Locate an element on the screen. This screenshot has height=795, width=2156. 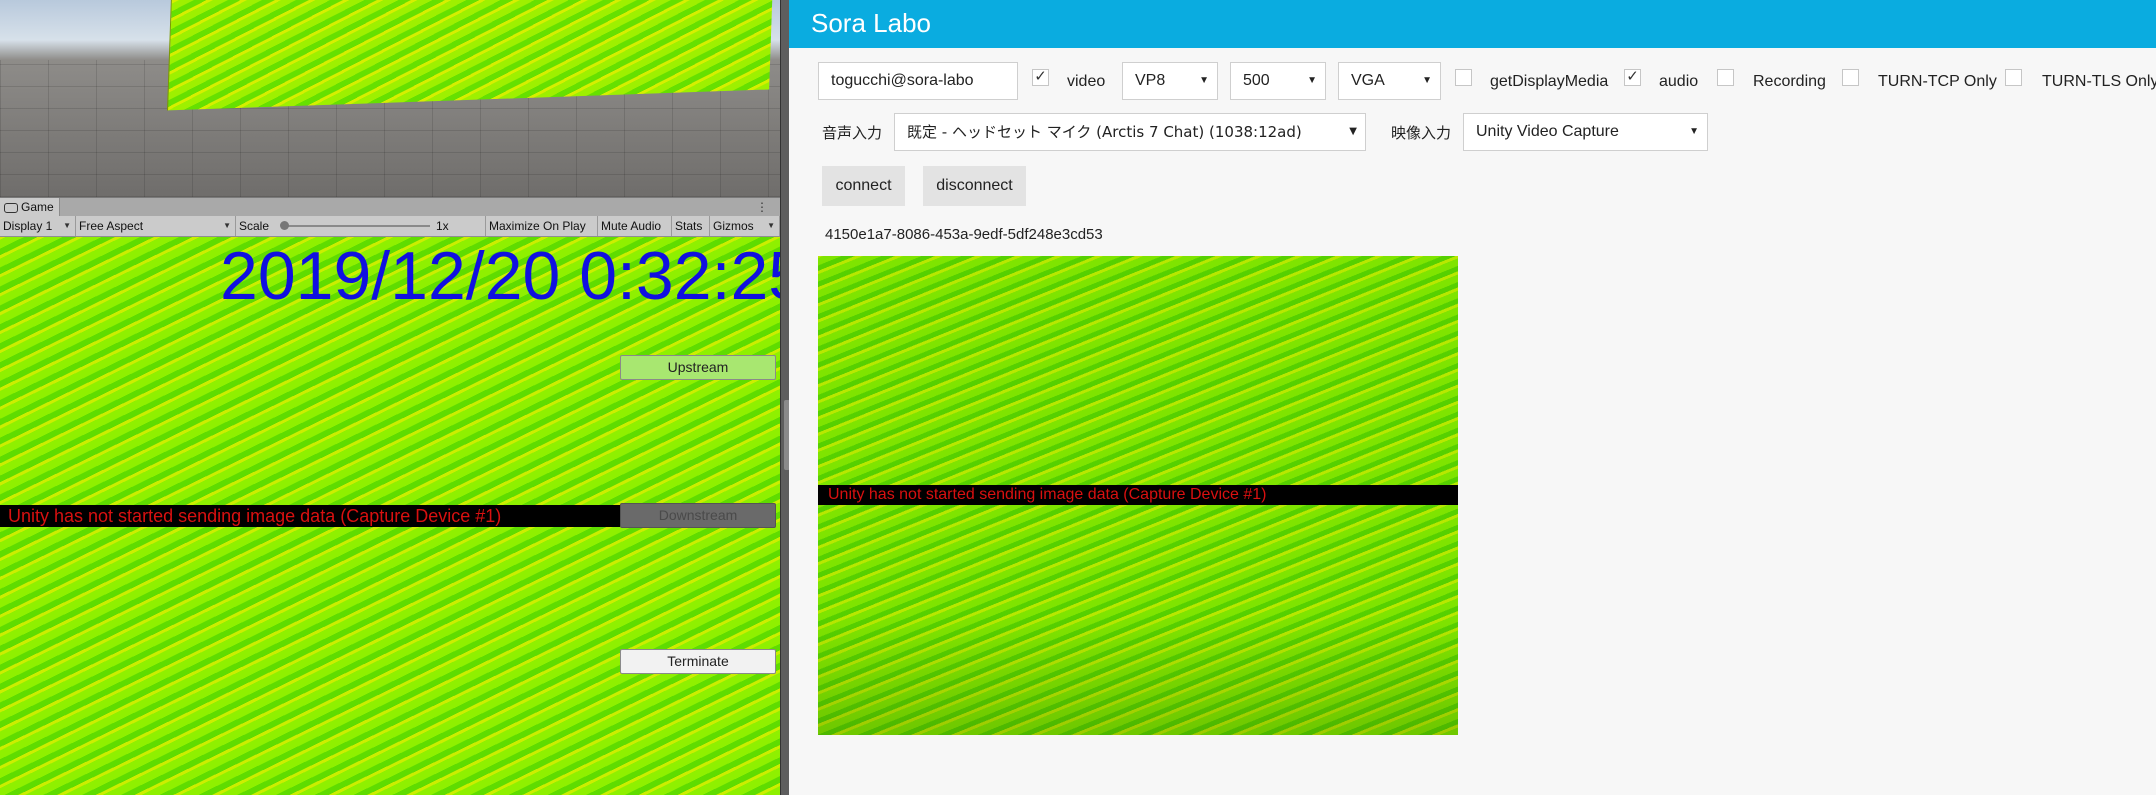
channel-id-input: togucchi@sora-labo is located at coordinates (918, 81).